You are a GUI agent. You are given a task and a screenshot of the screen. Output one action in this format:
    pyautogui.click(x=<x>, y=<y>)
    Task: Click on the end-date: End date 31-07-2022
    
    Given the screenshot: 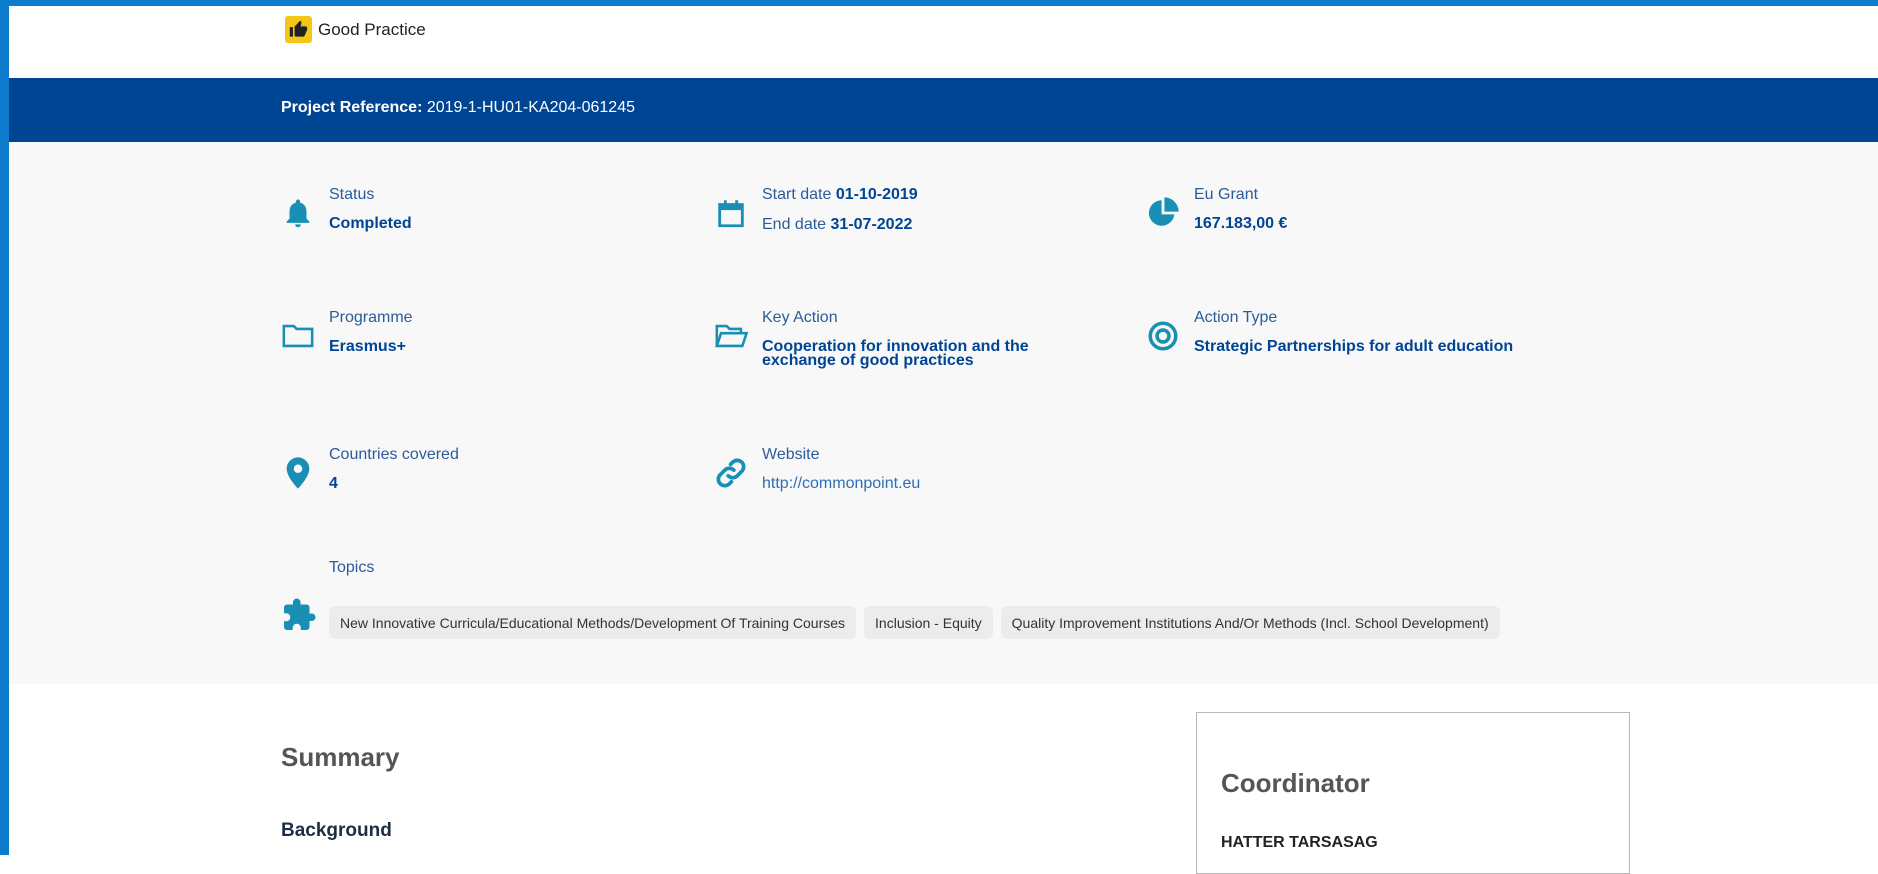 What is the action you would take?
    pyautogui.click(x=837, y=225)
    